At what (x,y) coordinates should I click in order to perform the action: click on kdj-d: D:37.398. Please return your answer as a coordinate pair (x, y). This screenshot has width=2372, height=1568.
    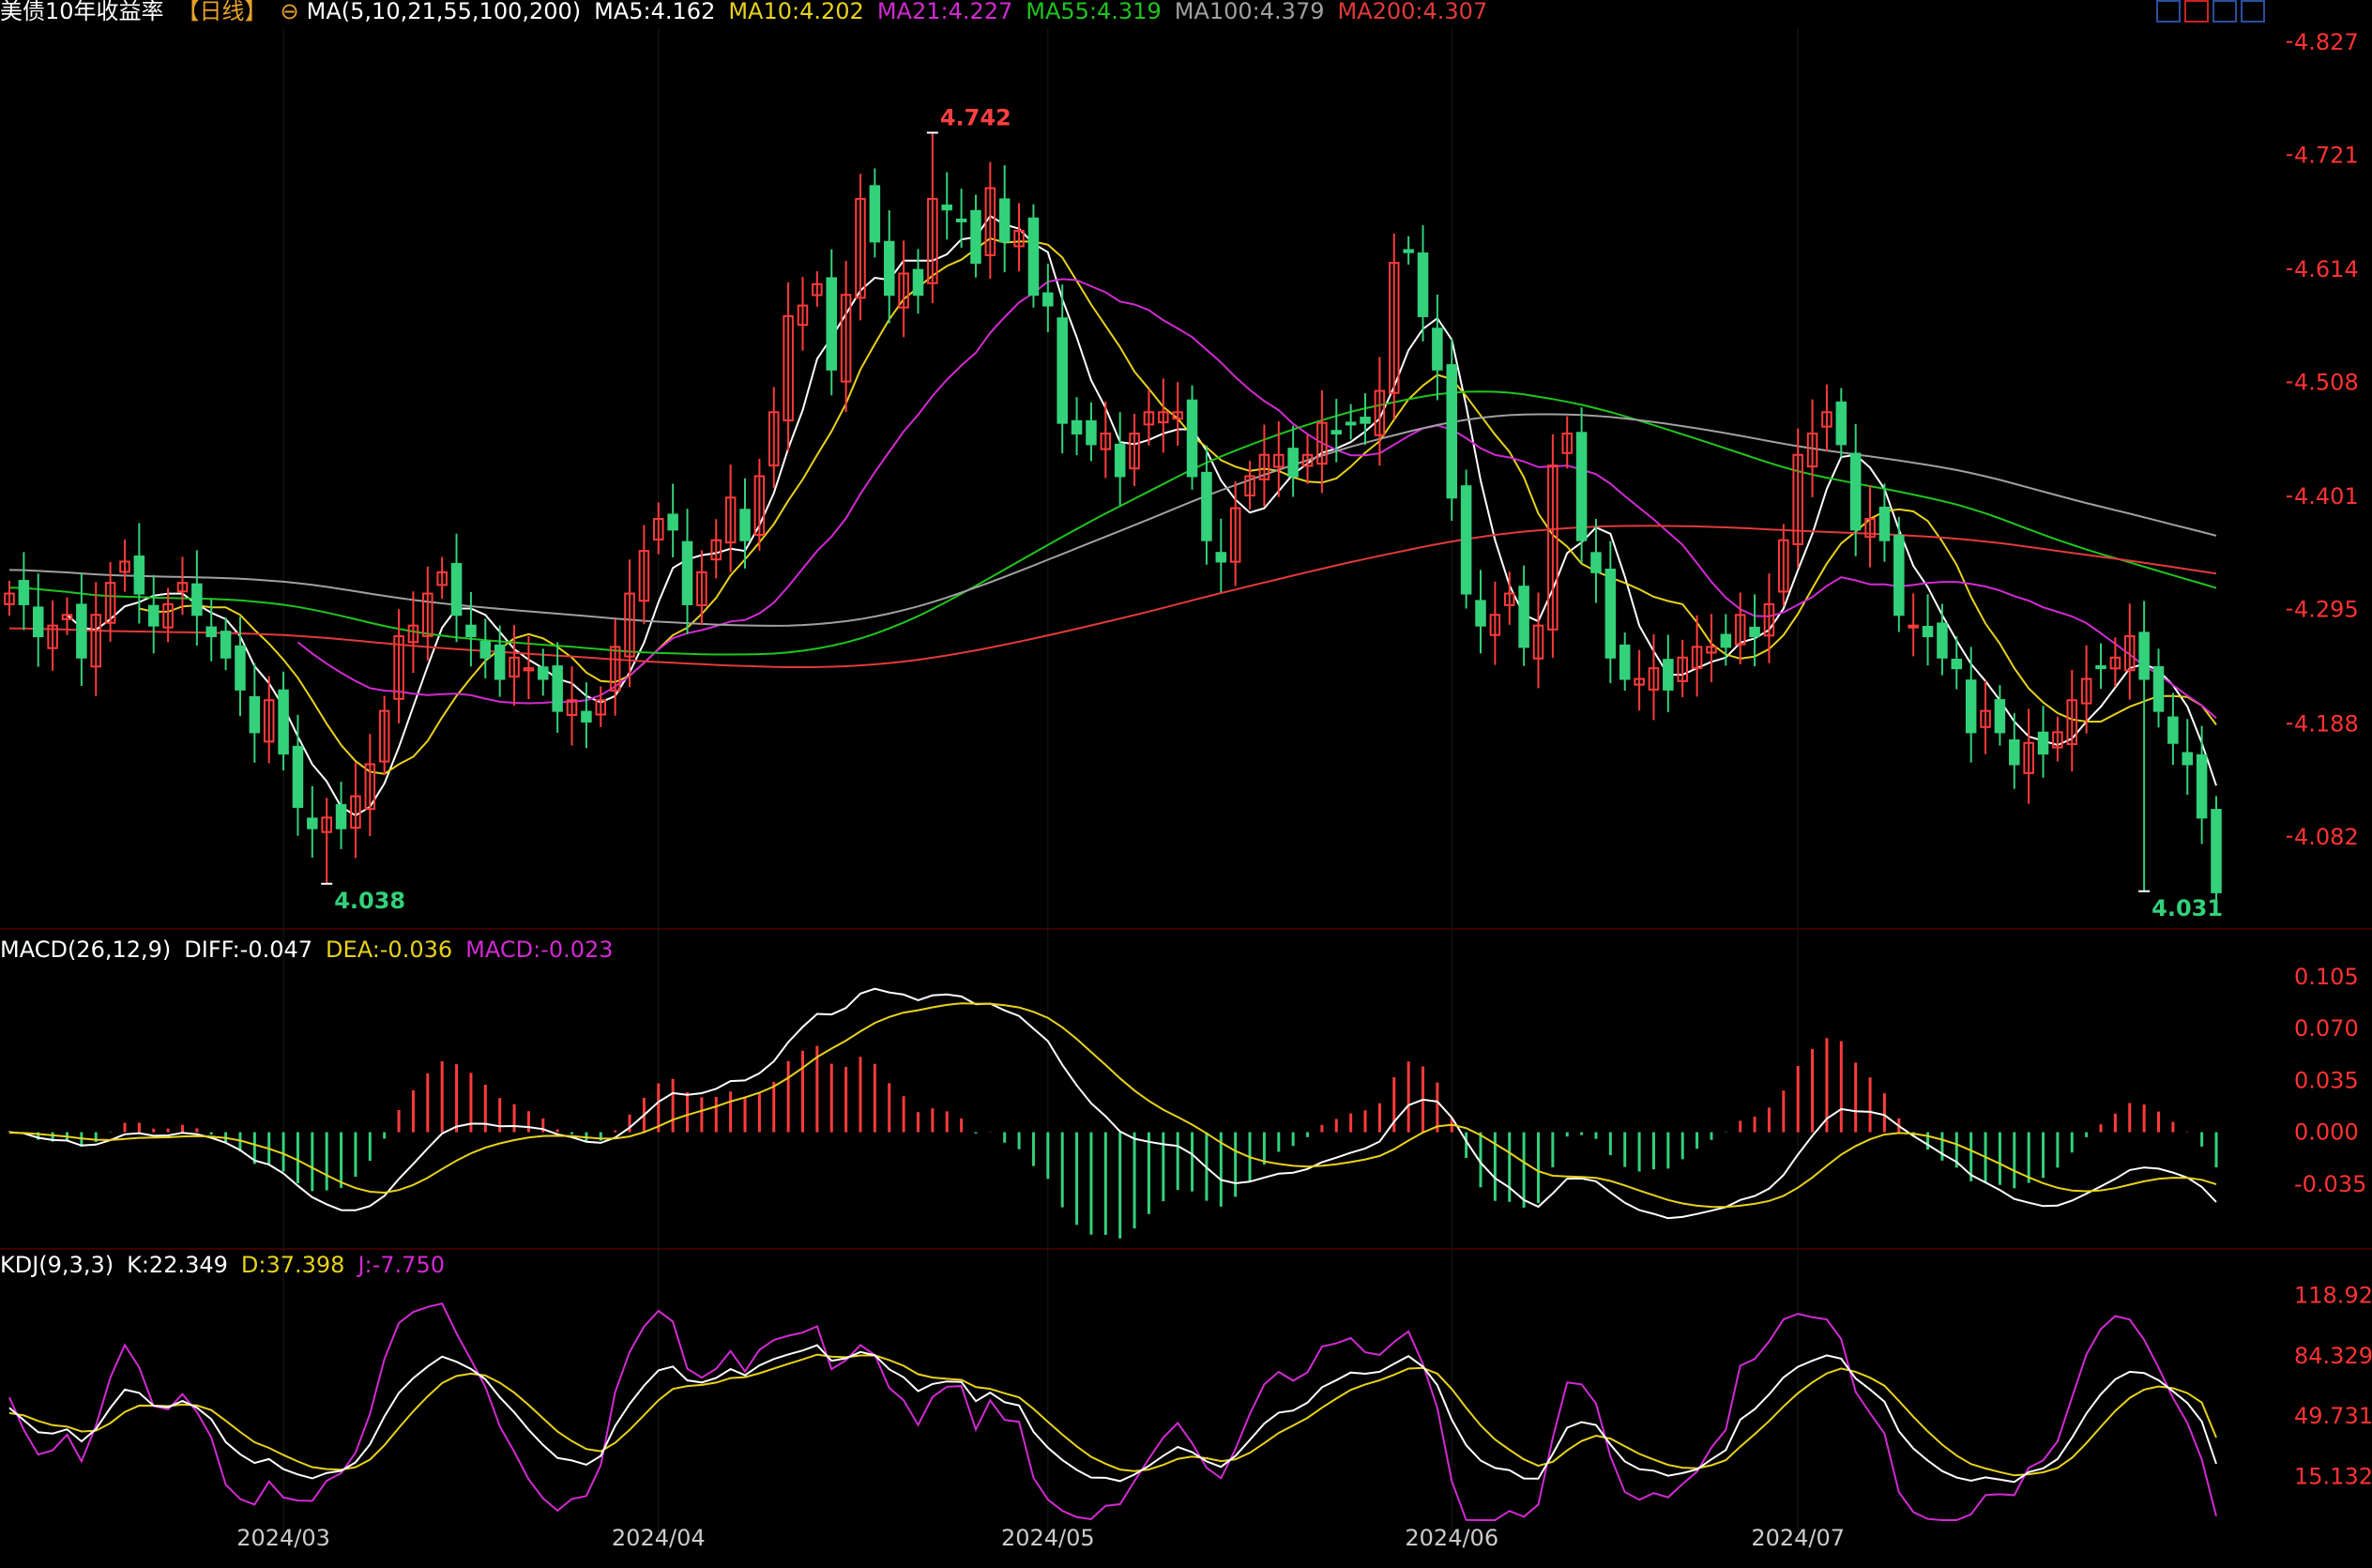
    Looking at the image, I should click on (292, 1265).